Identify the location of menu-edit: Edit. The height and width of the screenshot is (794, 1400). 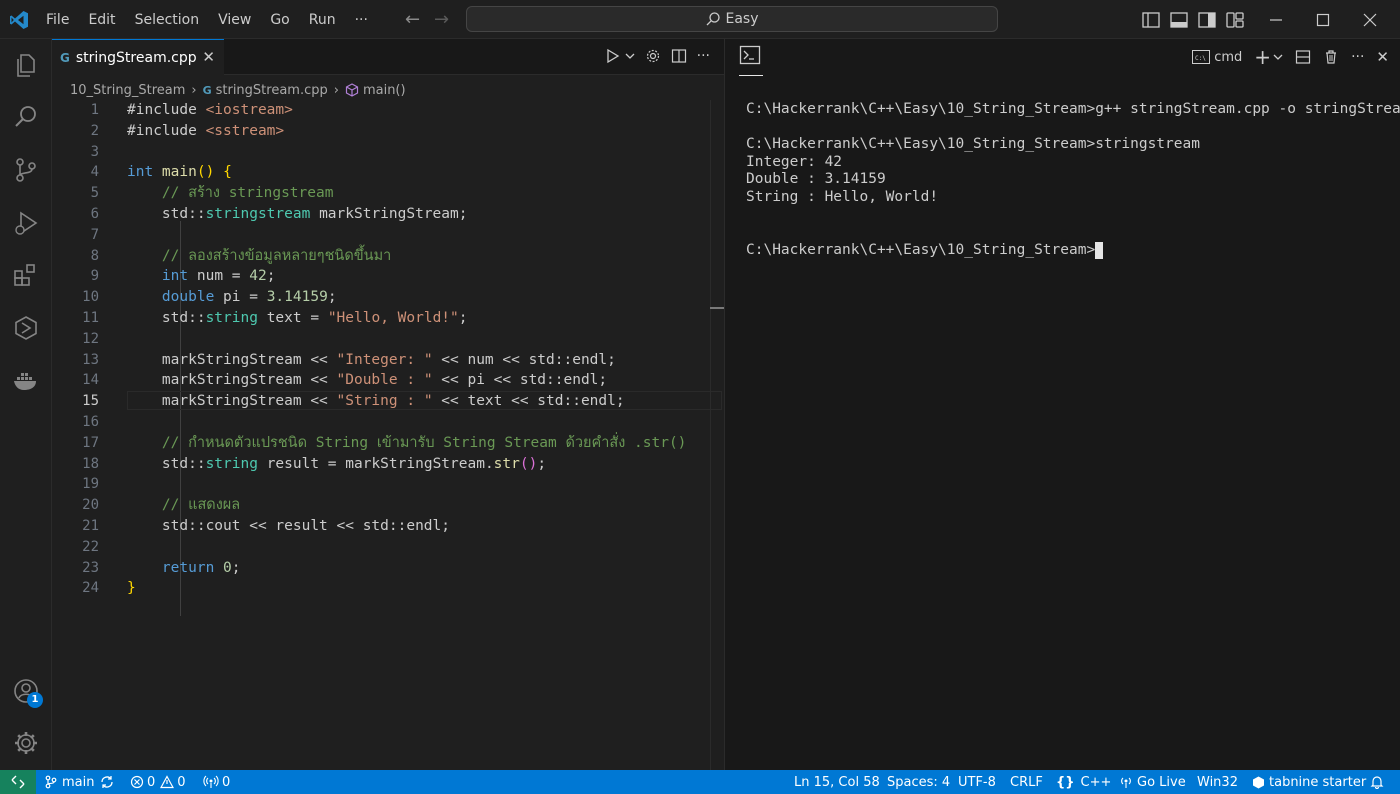
(101, 20).